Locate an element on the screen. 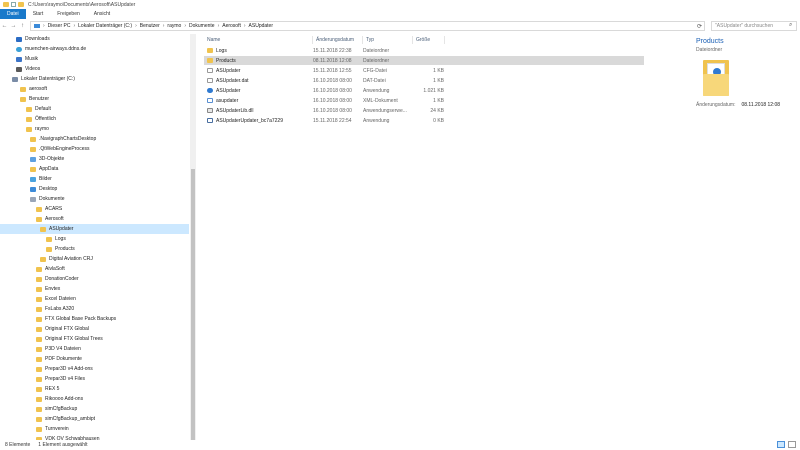 The height and width of the screenshot is (450, 800). nav-item-rex-5: REX 5 is located at coordinates (47, 389).